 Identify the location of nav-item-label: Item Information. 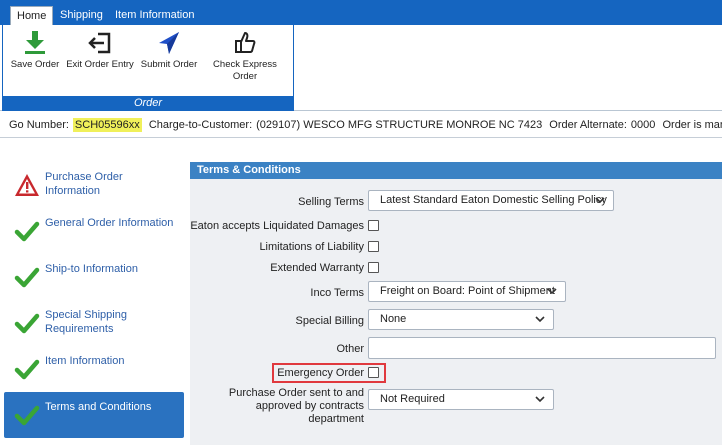
(85, 361).